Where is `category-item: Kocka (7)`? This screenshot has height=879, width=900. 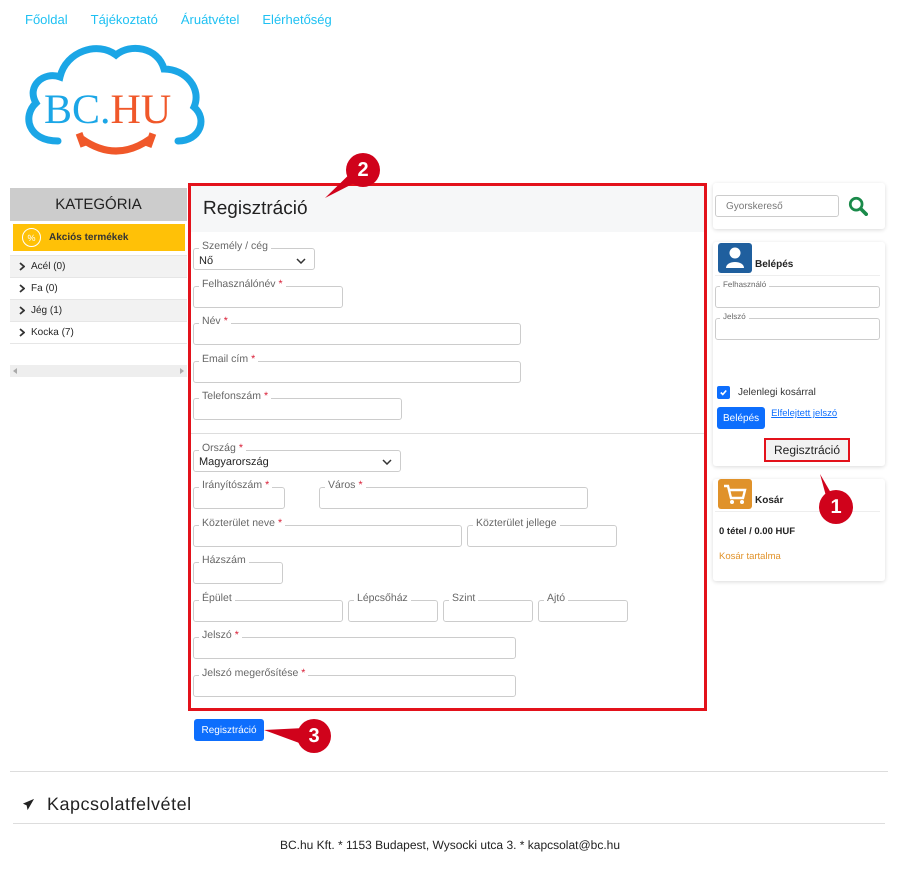
category-item: Kocka (7) is located at coordinates (98, 332).